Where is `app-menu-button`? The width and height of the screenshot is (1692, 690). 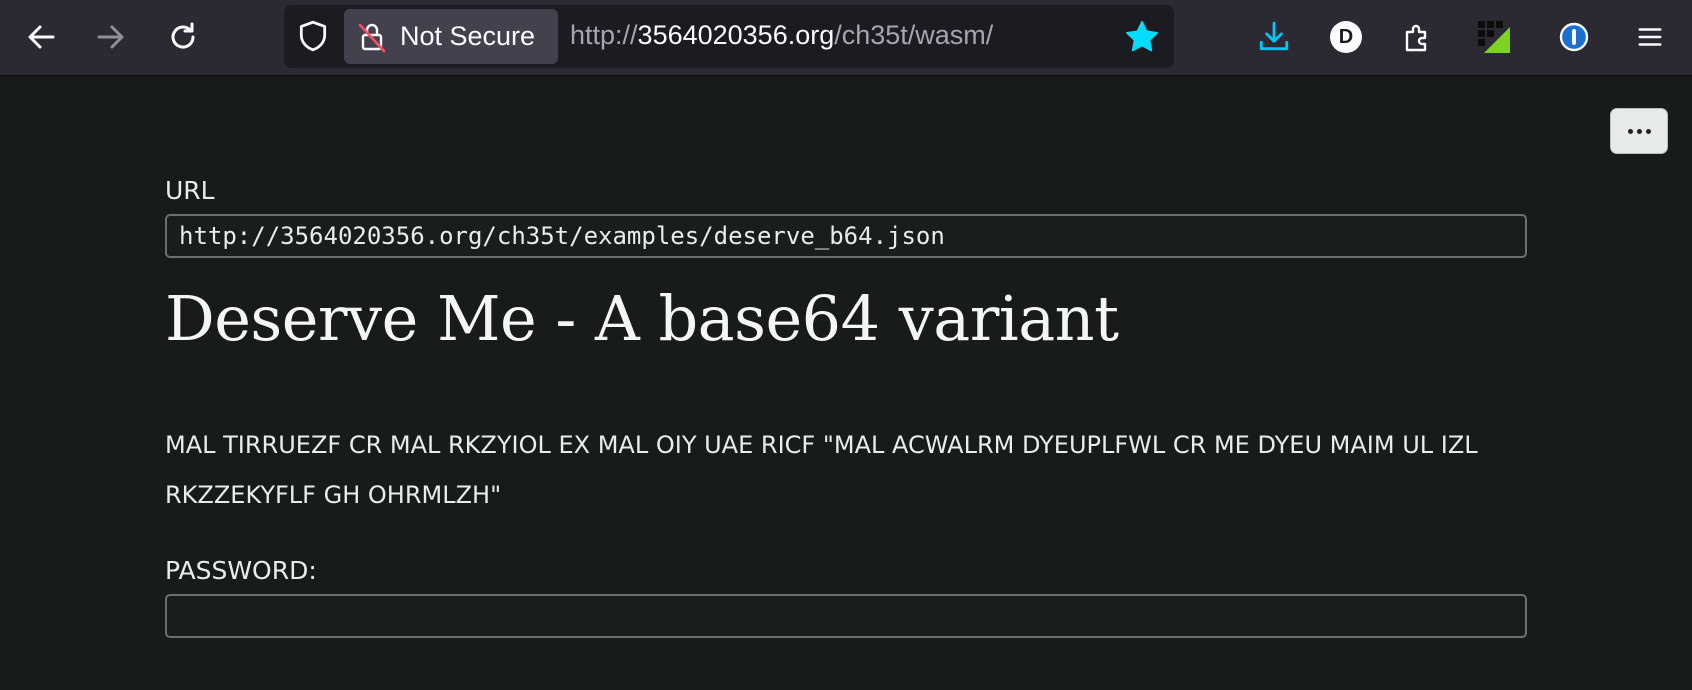 app-menu-button is located at coordinates (1650, 37).